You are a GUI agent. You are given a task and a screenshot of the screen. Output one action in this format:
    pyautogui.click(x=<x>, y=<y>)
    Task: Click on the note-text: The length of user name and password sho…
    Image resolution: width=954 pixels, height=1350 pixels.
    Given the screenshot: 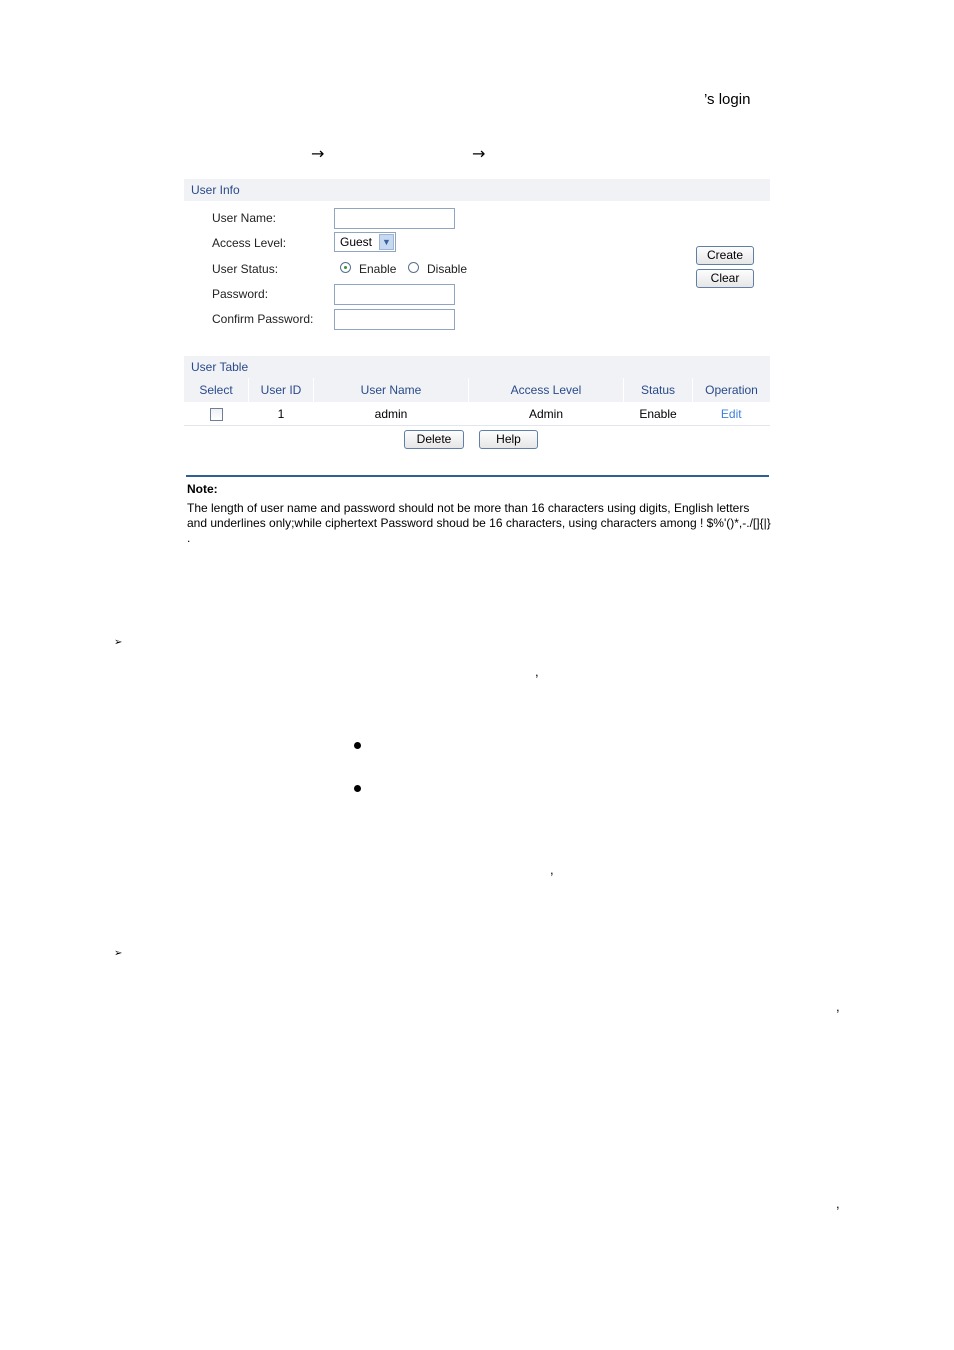 What is the action you would take?
    pyautogui.click(x=479, y=523)
    